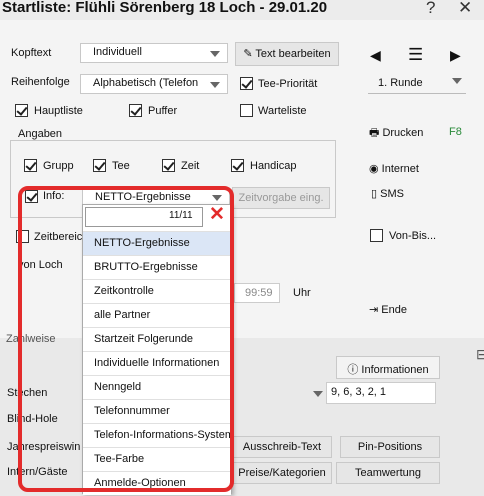  What do you see at coordinates (387, 193) in the screenshot?
I see `sms-button: ▯ SMS` at bounding box center [387, 193].